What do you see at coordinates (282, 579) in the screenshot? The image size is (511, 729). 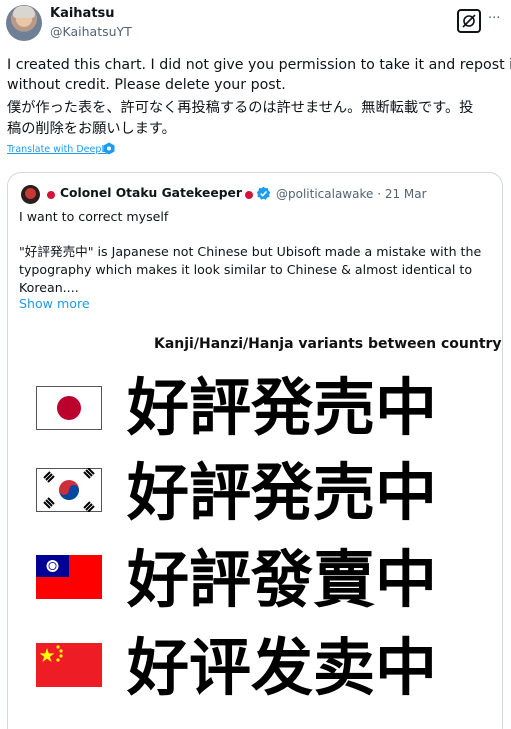 I see `traditional-chinese-characters: 好評發賣中` at bounding box center [282, 579].